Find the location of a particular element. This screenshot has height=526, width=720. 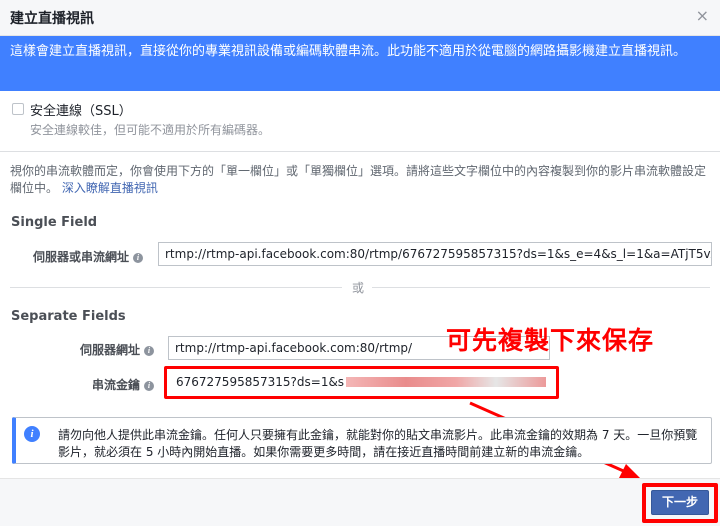

copy-annotation: 可先複製下來保存 is located at coordinates (550, 340).